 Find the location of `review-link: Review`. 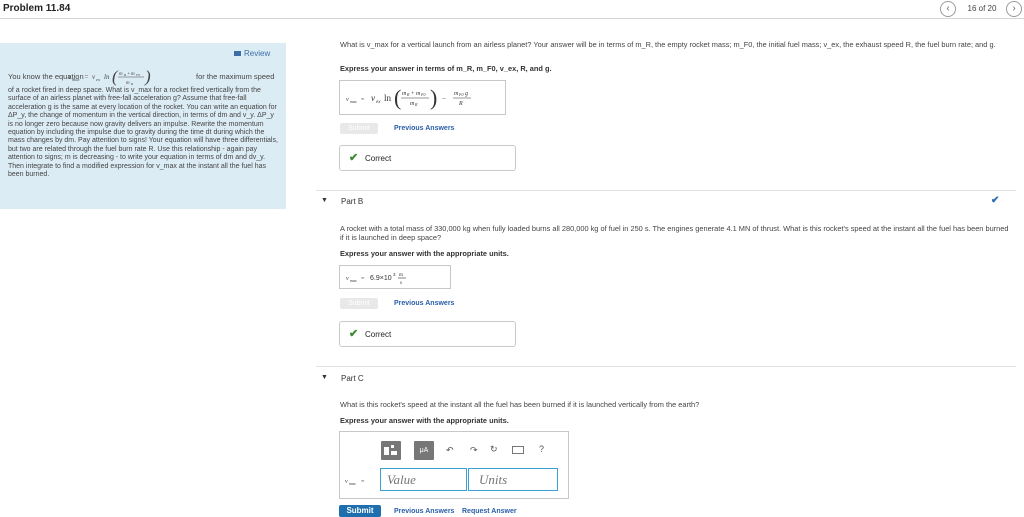

review-link: Review is located at coordinates (257, 53).